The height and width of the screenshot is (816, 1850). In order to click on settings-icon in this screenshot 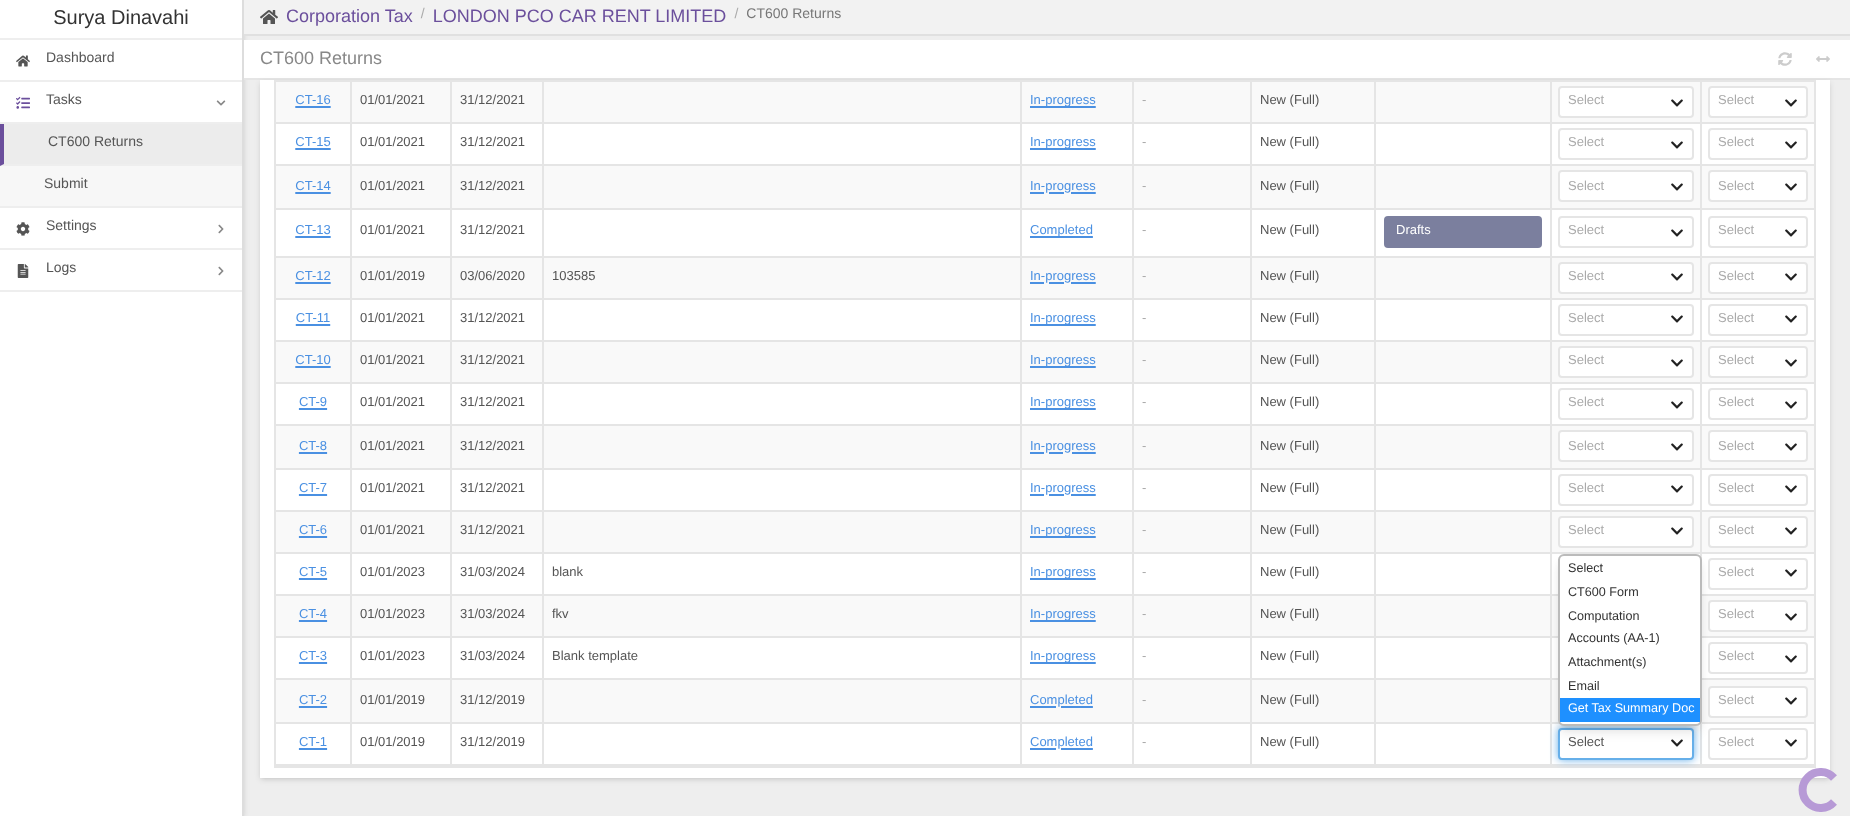, I will do `click(23, 228)`.